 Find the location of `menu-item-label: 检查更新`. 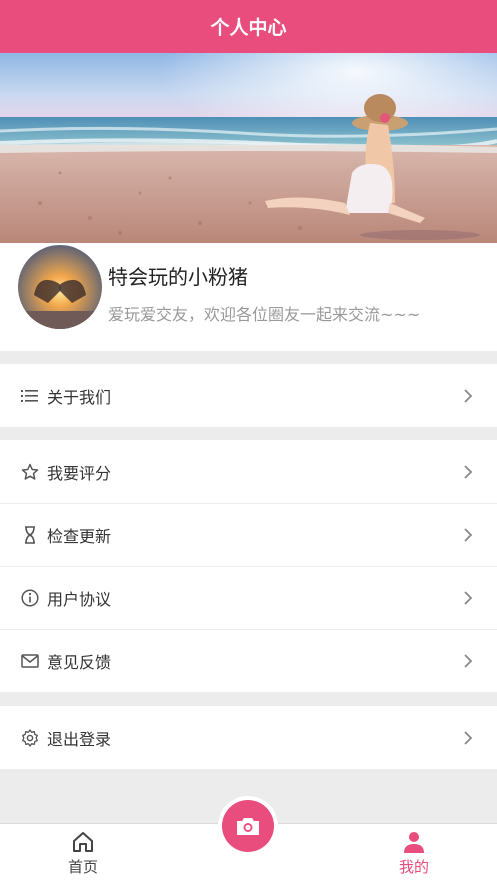

menu-item-label: 检查更新 is located at coordinates (79, 536).